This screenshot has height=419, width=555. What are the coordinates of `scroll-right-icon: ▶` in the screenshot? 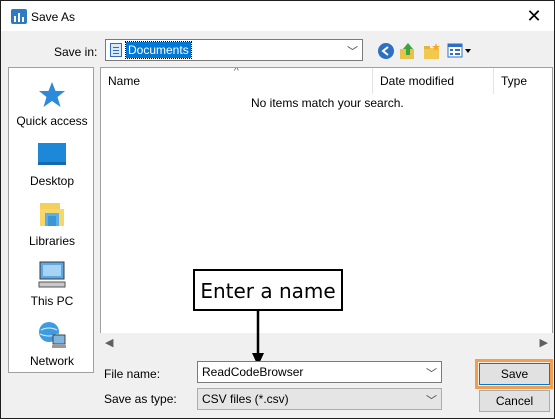 It's located at (544, 342).